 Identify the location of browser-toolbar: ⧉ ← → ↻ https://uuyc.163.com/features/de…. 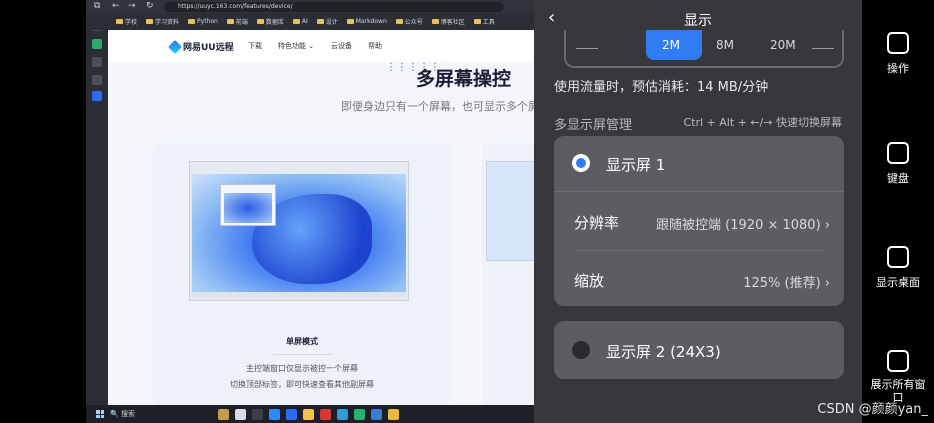
(310, 6).